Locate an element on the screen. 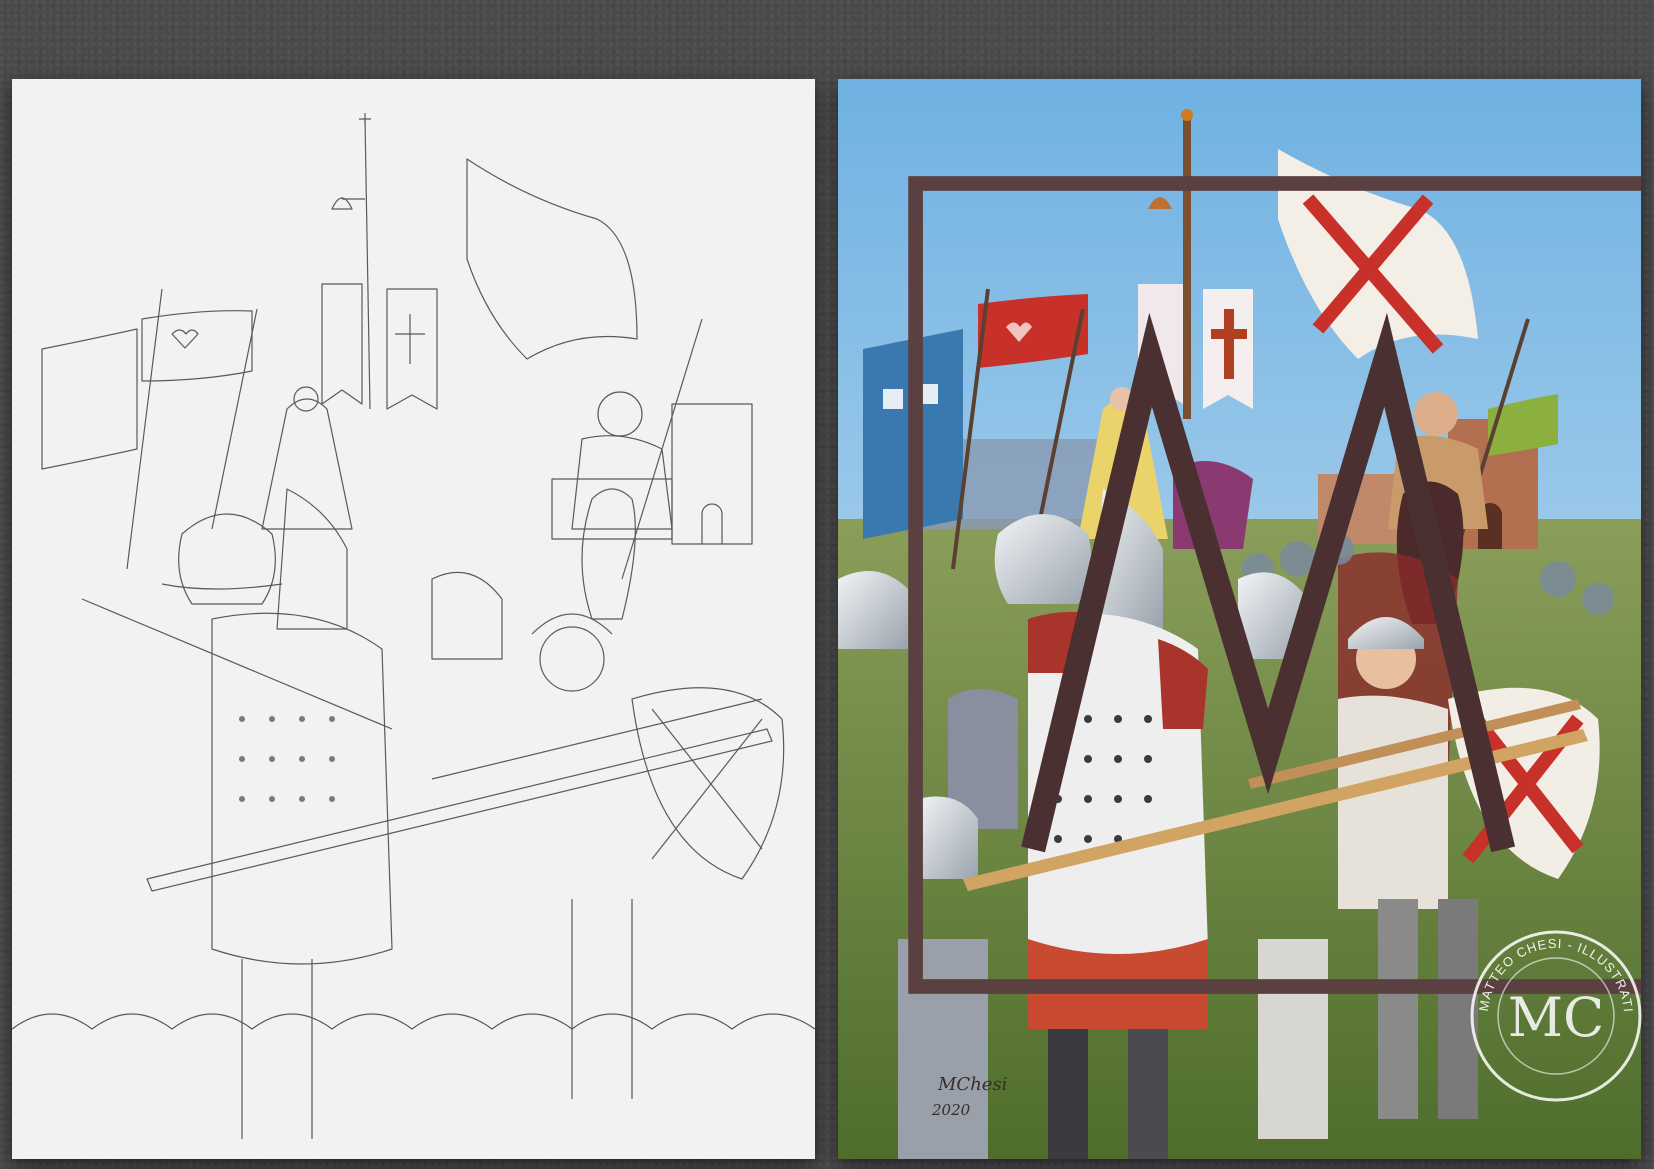 This screenshot has height=1169, width=1654. artist-signature-year: 2020 is located at coordinates (951, 1110).